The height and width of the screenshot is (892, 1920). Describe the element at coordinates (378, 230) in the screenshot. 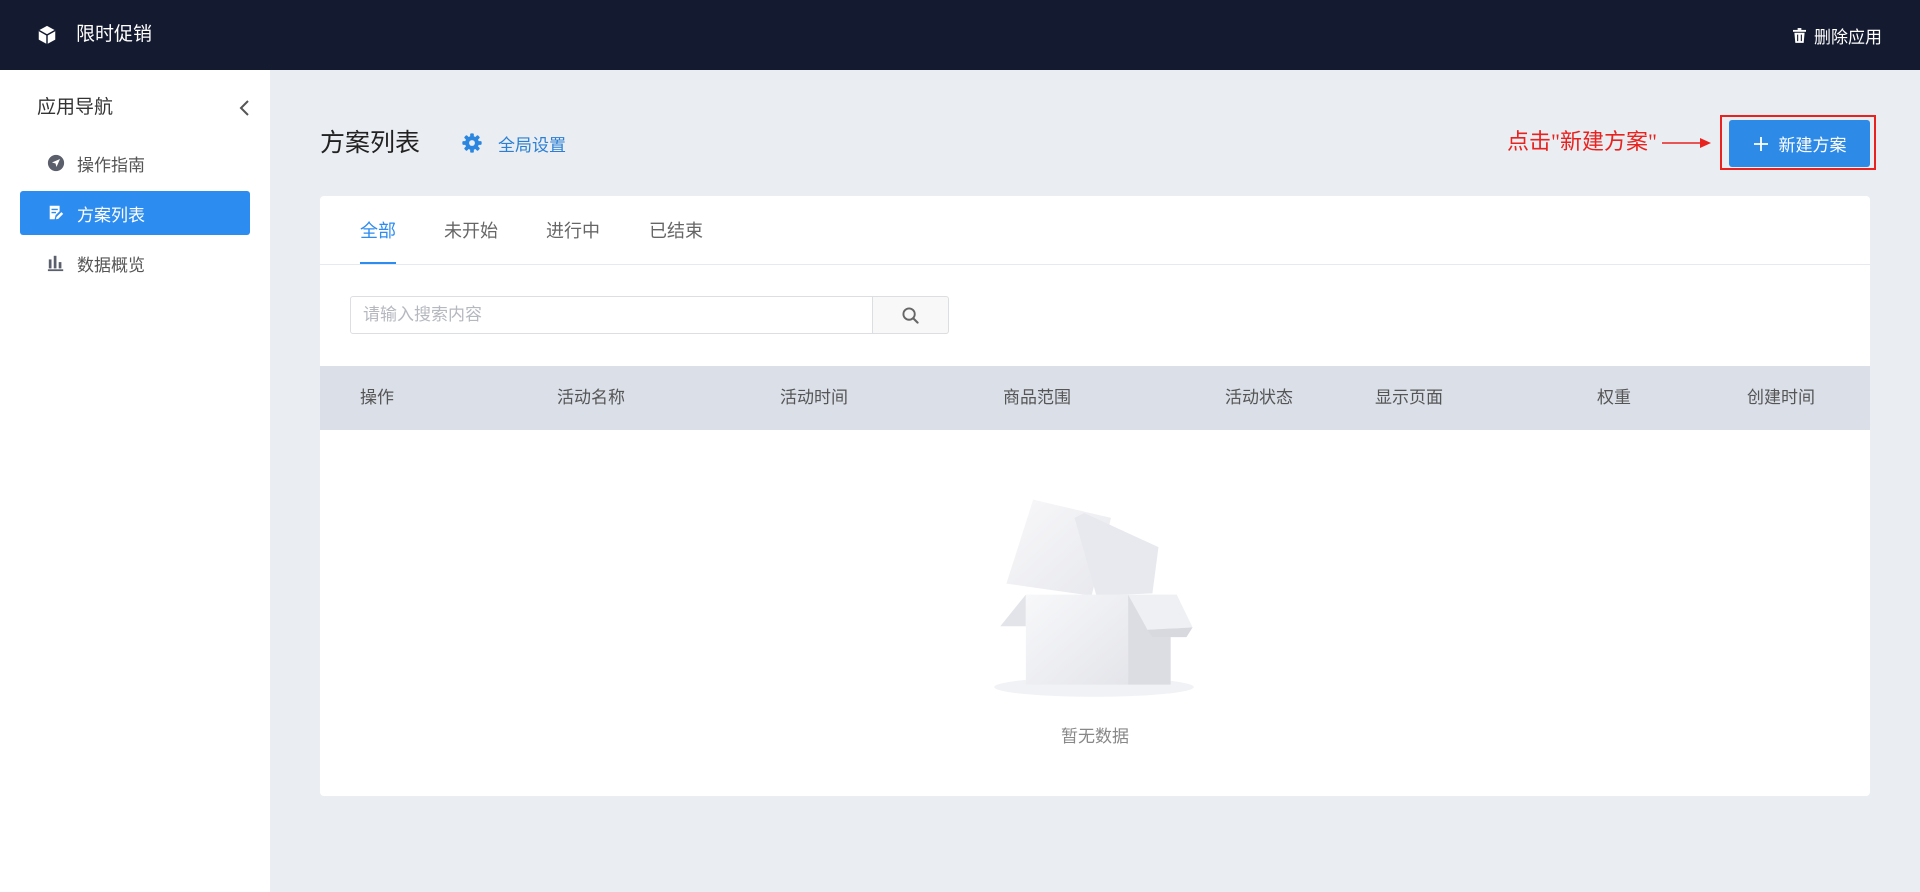

I see `tab-all: 全部` at that location.